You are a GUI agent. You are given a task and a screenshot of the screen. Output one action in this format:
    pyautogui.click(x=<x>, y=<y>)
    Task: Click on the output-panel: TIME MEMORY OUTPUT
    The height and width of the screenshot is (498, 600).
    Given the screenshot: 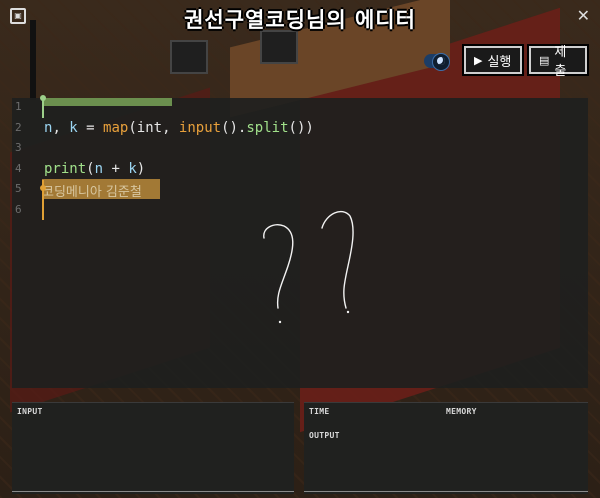 What is the action you would take?
    pyautogui.click(x=446, y=448)
    